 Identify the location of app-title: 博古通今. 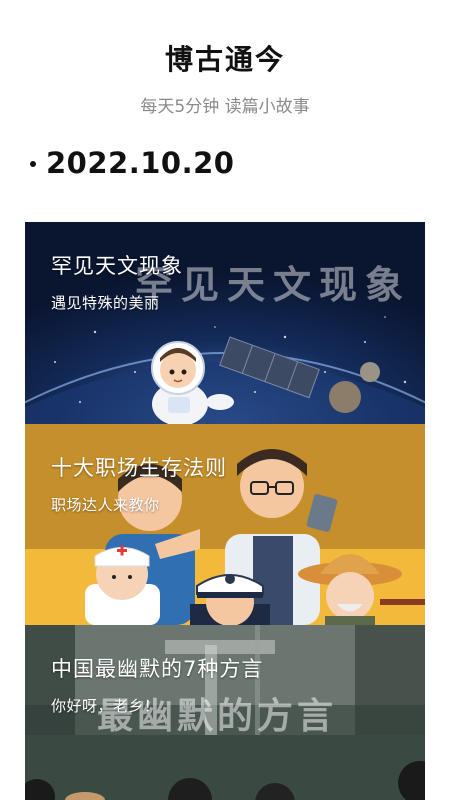
(224, 59).